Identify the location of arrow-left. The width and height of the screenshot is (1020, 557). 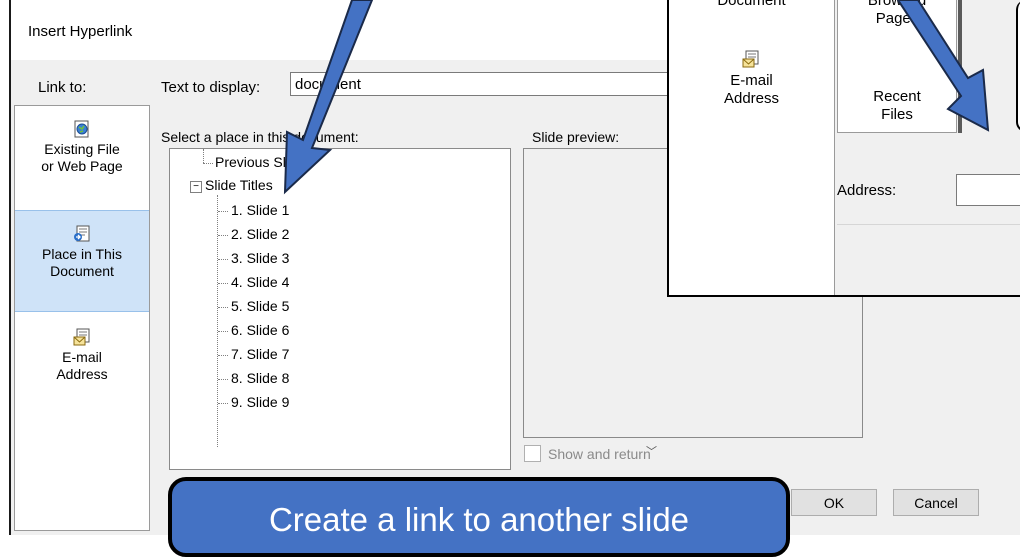
(328, 97).